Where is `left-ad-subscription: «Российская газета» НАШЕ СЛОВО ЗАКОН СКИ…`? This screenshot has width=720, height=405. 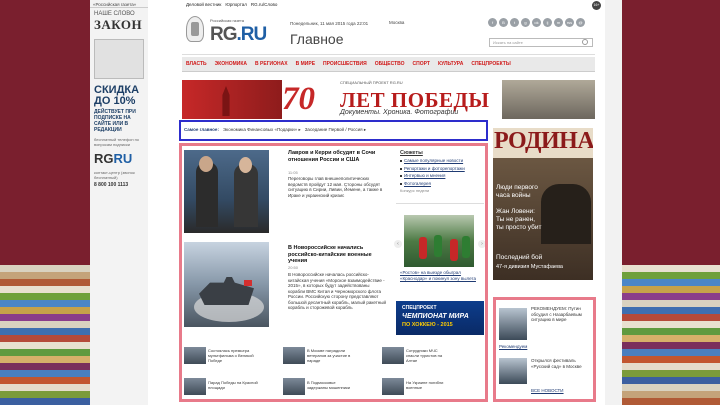 left-ad-subscription: «Российская газета» НАШЕ СЛОВО ЗАКОН СКИ… is located at coordinates (119, 202).